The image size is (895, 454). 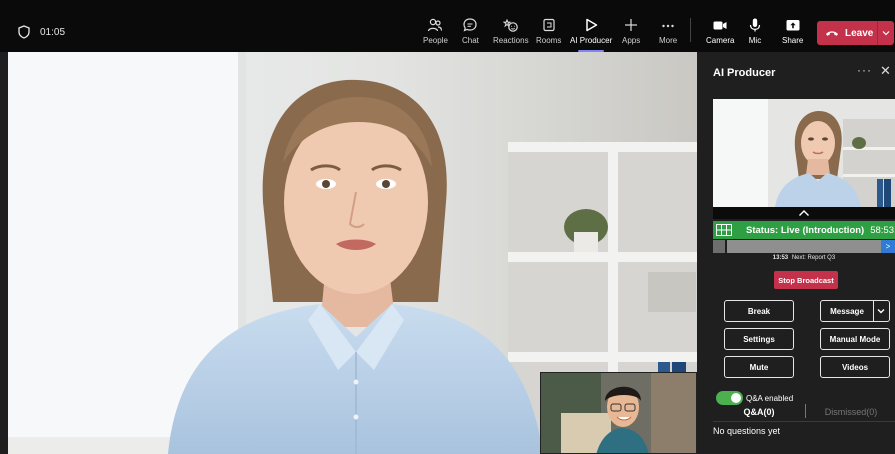 I want to click on more-button: More, so click(x=668, y=32).